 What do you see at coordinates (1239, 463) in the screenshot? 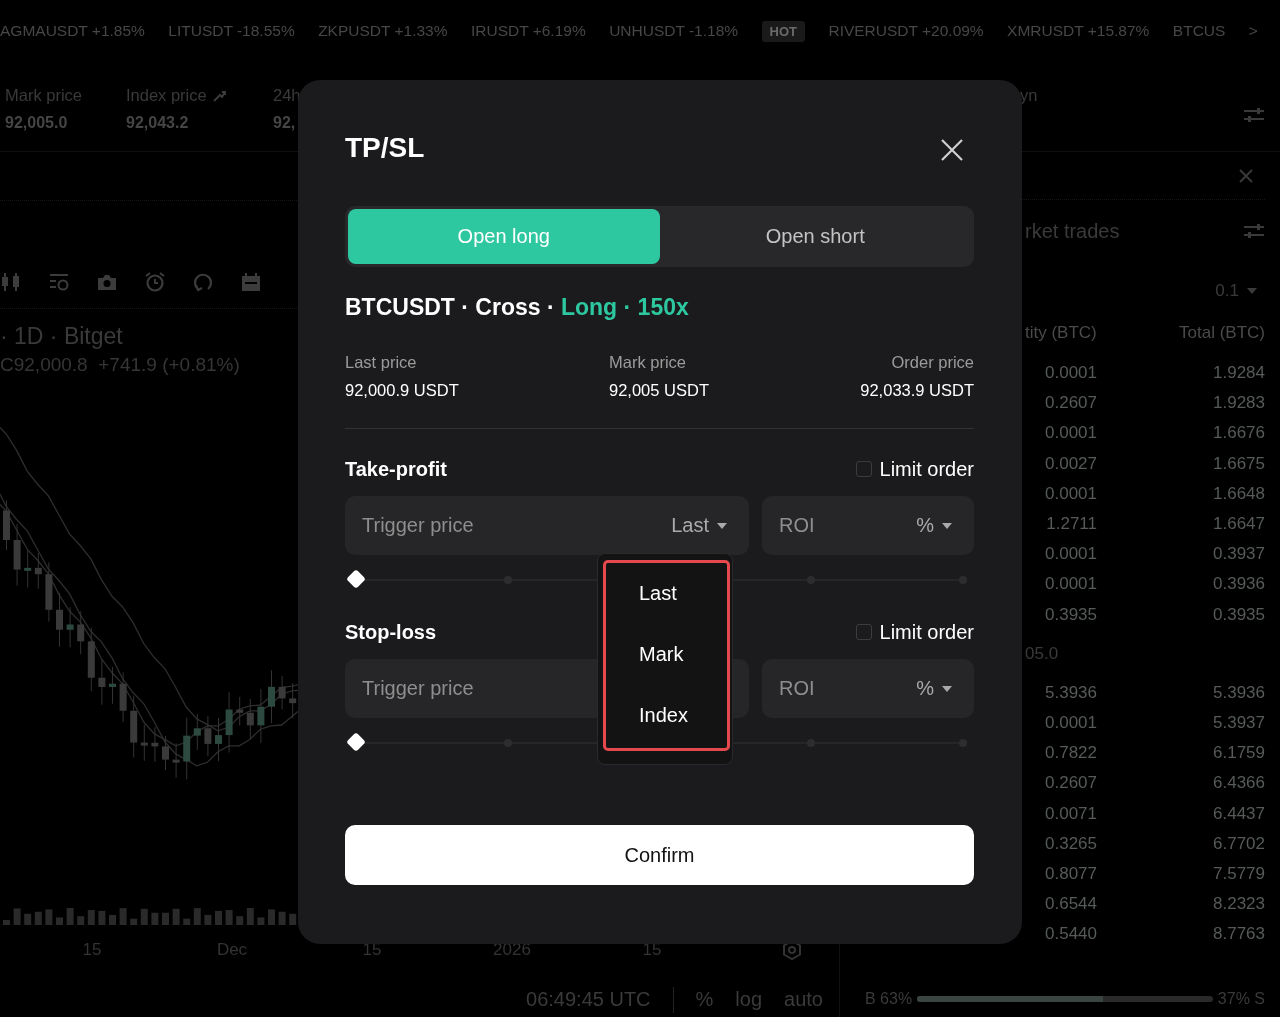
I see `total-cell: 1.6675` at bounding box center [1239, 463].